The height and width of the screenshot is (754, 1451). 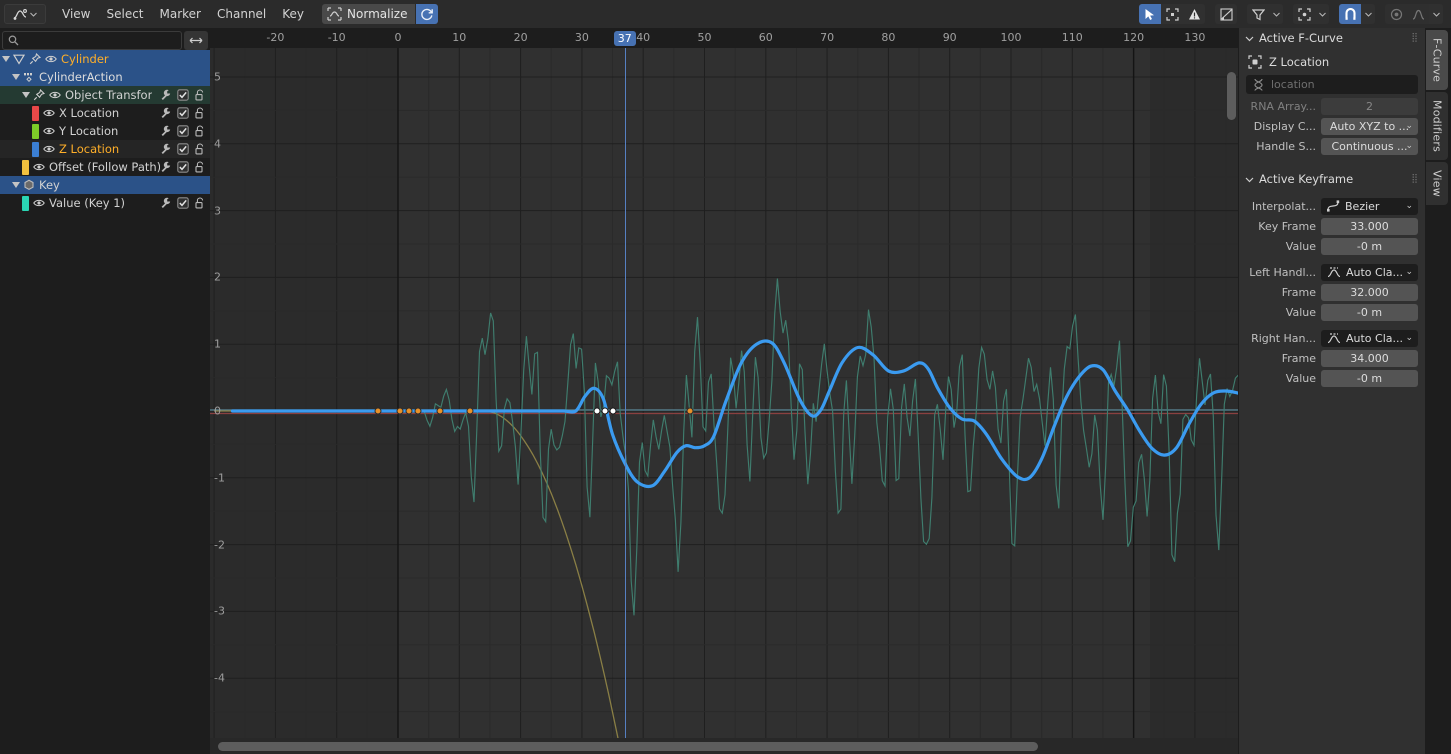 I want to click on channel-row-key: Key, so click(x=105, y=185).